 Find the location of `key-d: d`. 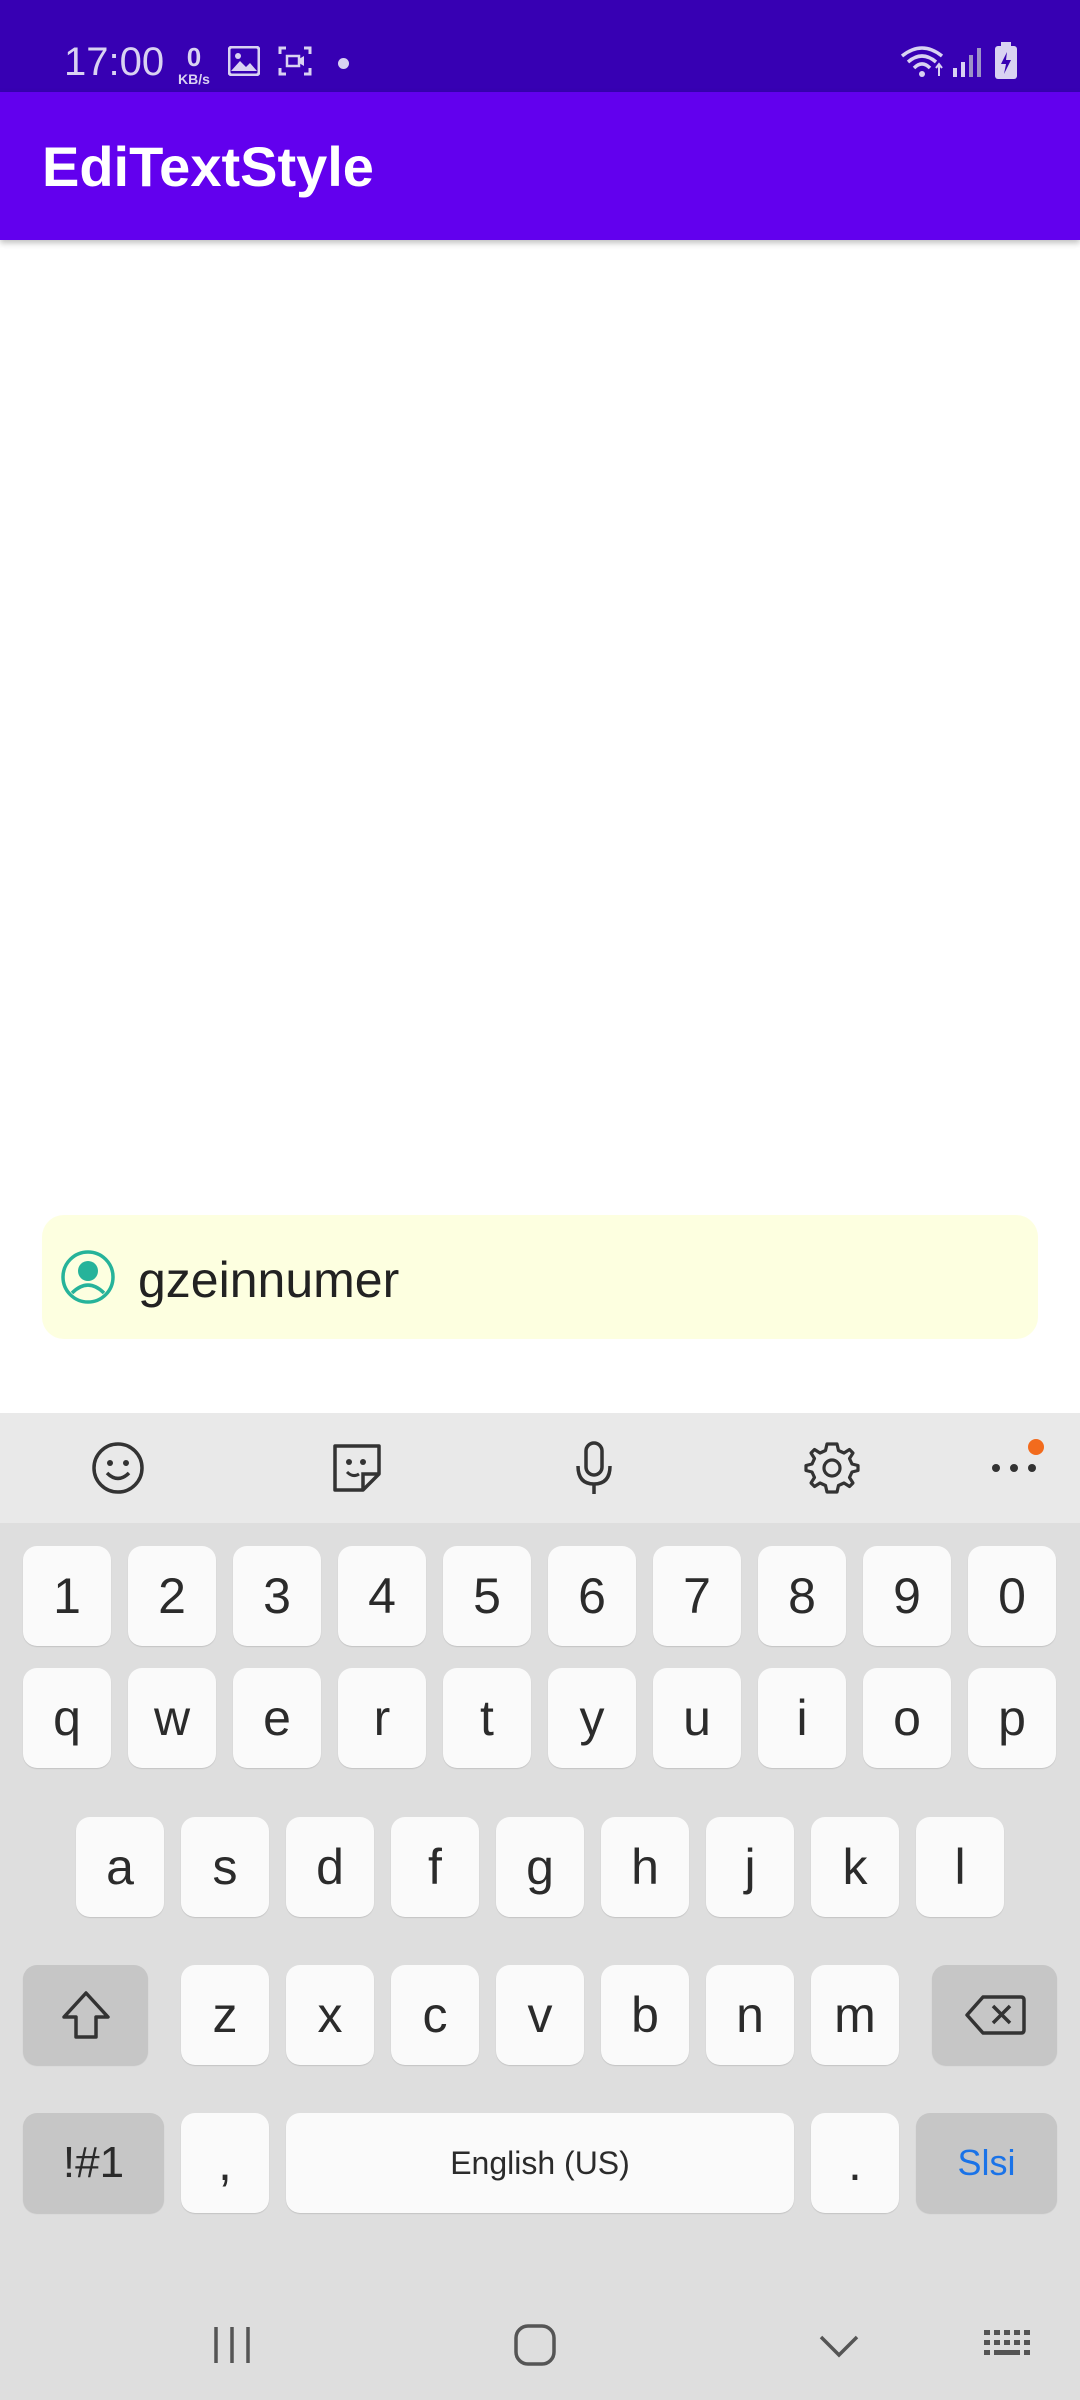

key-d: d is located at coordinates (330, 1867).